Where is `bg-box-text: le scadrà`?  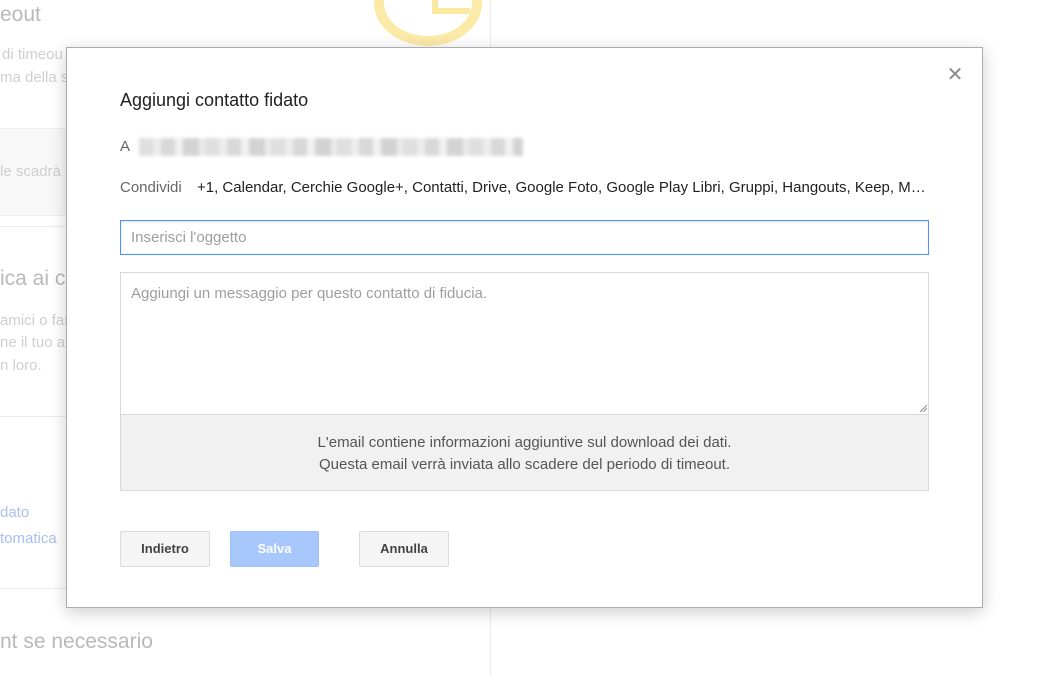
bg-box-text: le scadrà is located at coordinates (30, 171).